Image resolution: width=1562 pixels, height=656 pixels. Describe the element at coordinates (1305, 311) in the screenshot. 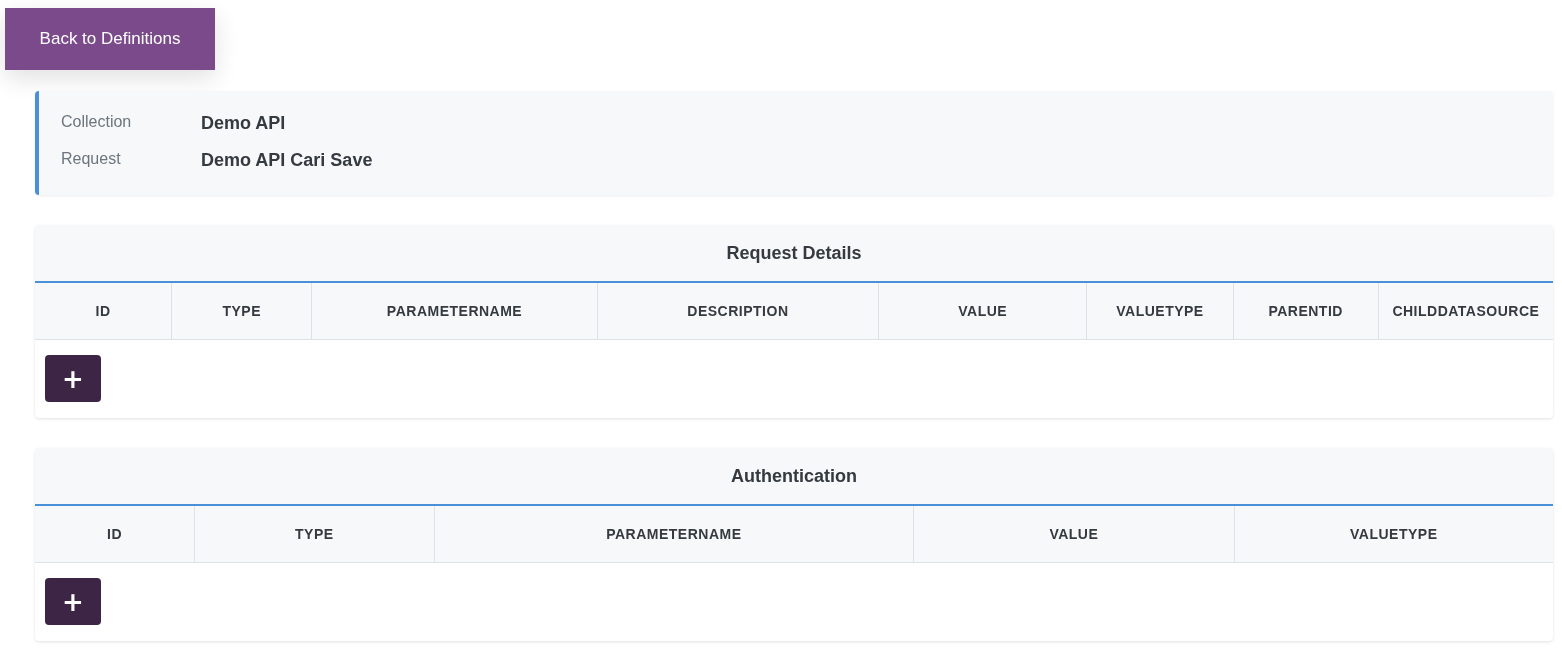

I see `column-header: PARENTID` at that location.